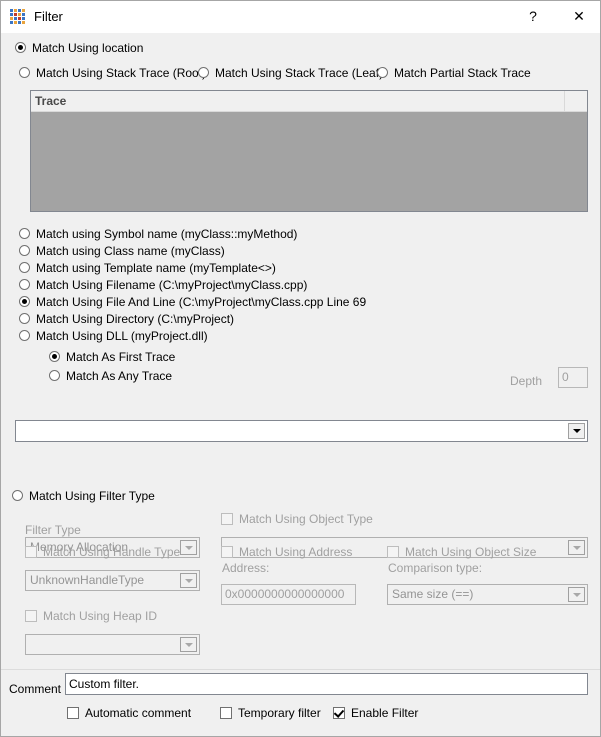 The image size is (601, 737). Describe the element at coordinates (435, 568) in the screenshot. I see `comparison-type-label: Comparison type:` at that location.